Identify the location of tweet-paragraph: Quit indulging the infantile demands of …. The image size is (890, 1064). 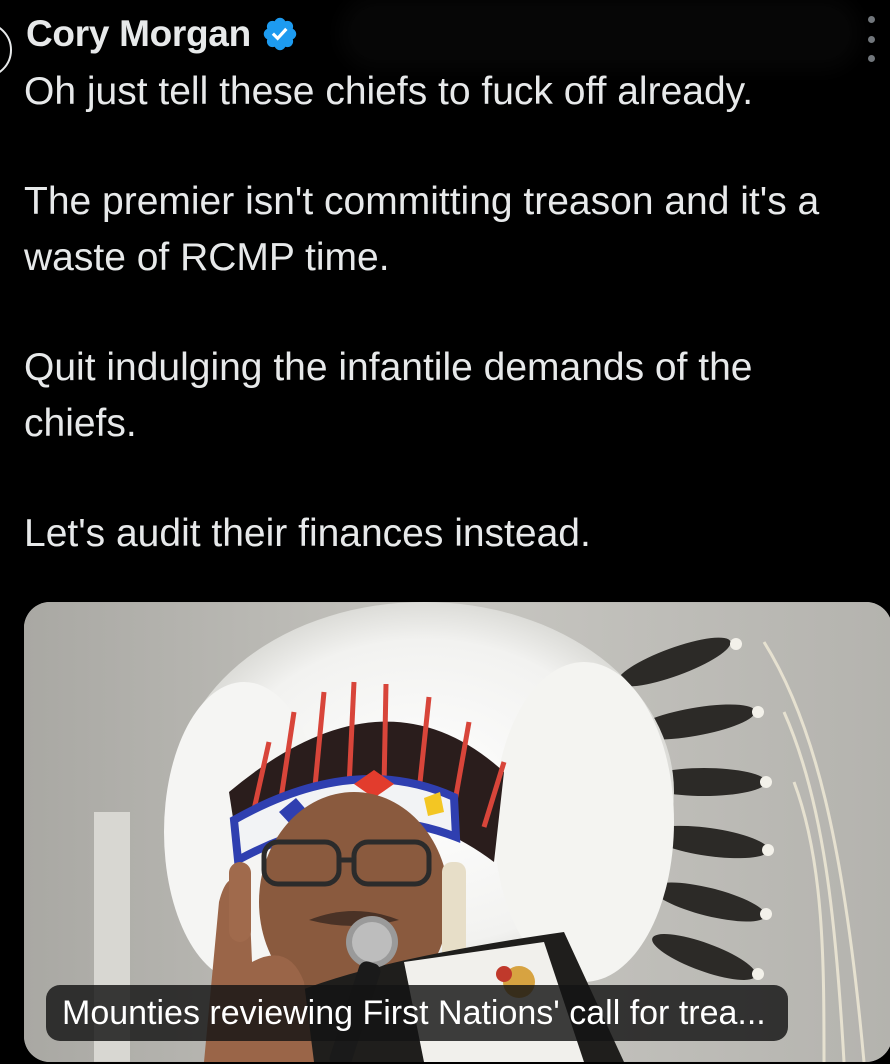
(388, 395).